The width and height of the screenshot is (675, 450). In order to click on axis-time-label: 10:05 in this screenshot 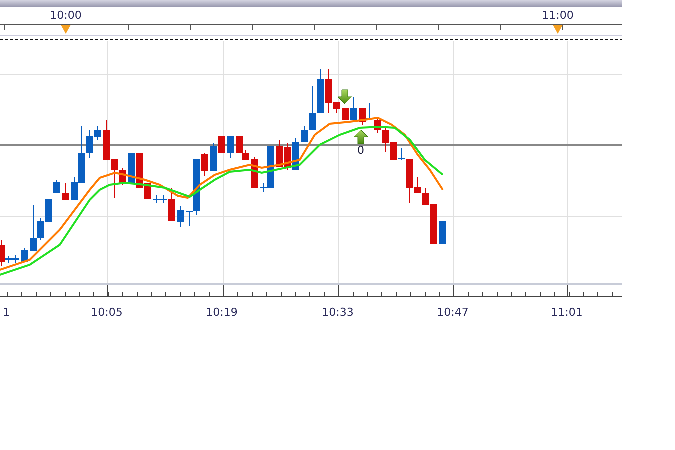, I will do `click(107, 312)`.